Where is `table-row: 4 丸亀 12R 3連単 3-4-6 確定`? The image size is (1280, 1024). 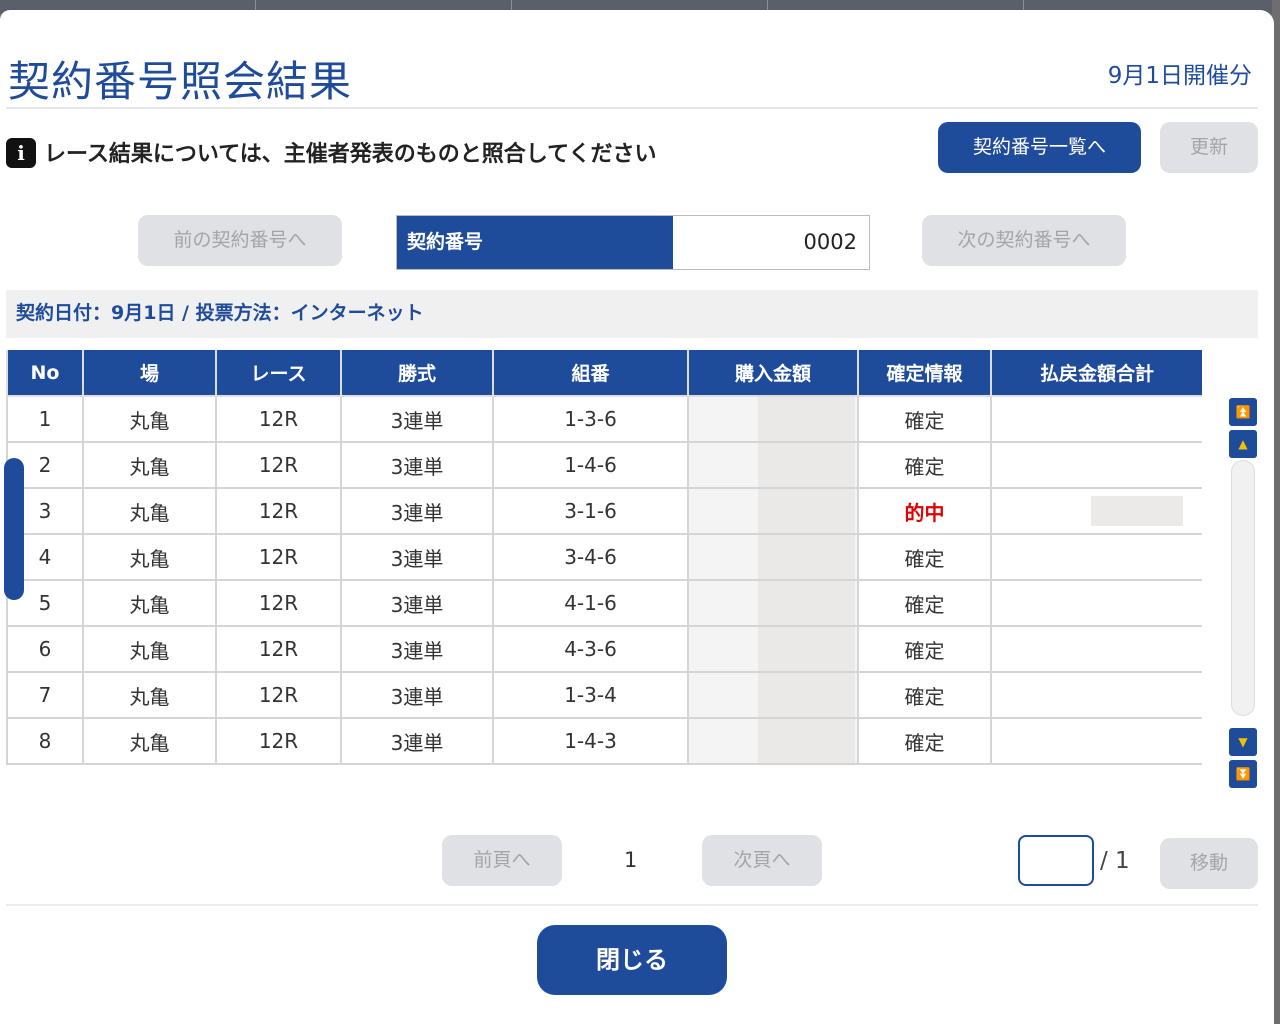 table-row: 4 丸亀 12R 3連単 3-4-6 確定 is located at coordinates (604, 557).